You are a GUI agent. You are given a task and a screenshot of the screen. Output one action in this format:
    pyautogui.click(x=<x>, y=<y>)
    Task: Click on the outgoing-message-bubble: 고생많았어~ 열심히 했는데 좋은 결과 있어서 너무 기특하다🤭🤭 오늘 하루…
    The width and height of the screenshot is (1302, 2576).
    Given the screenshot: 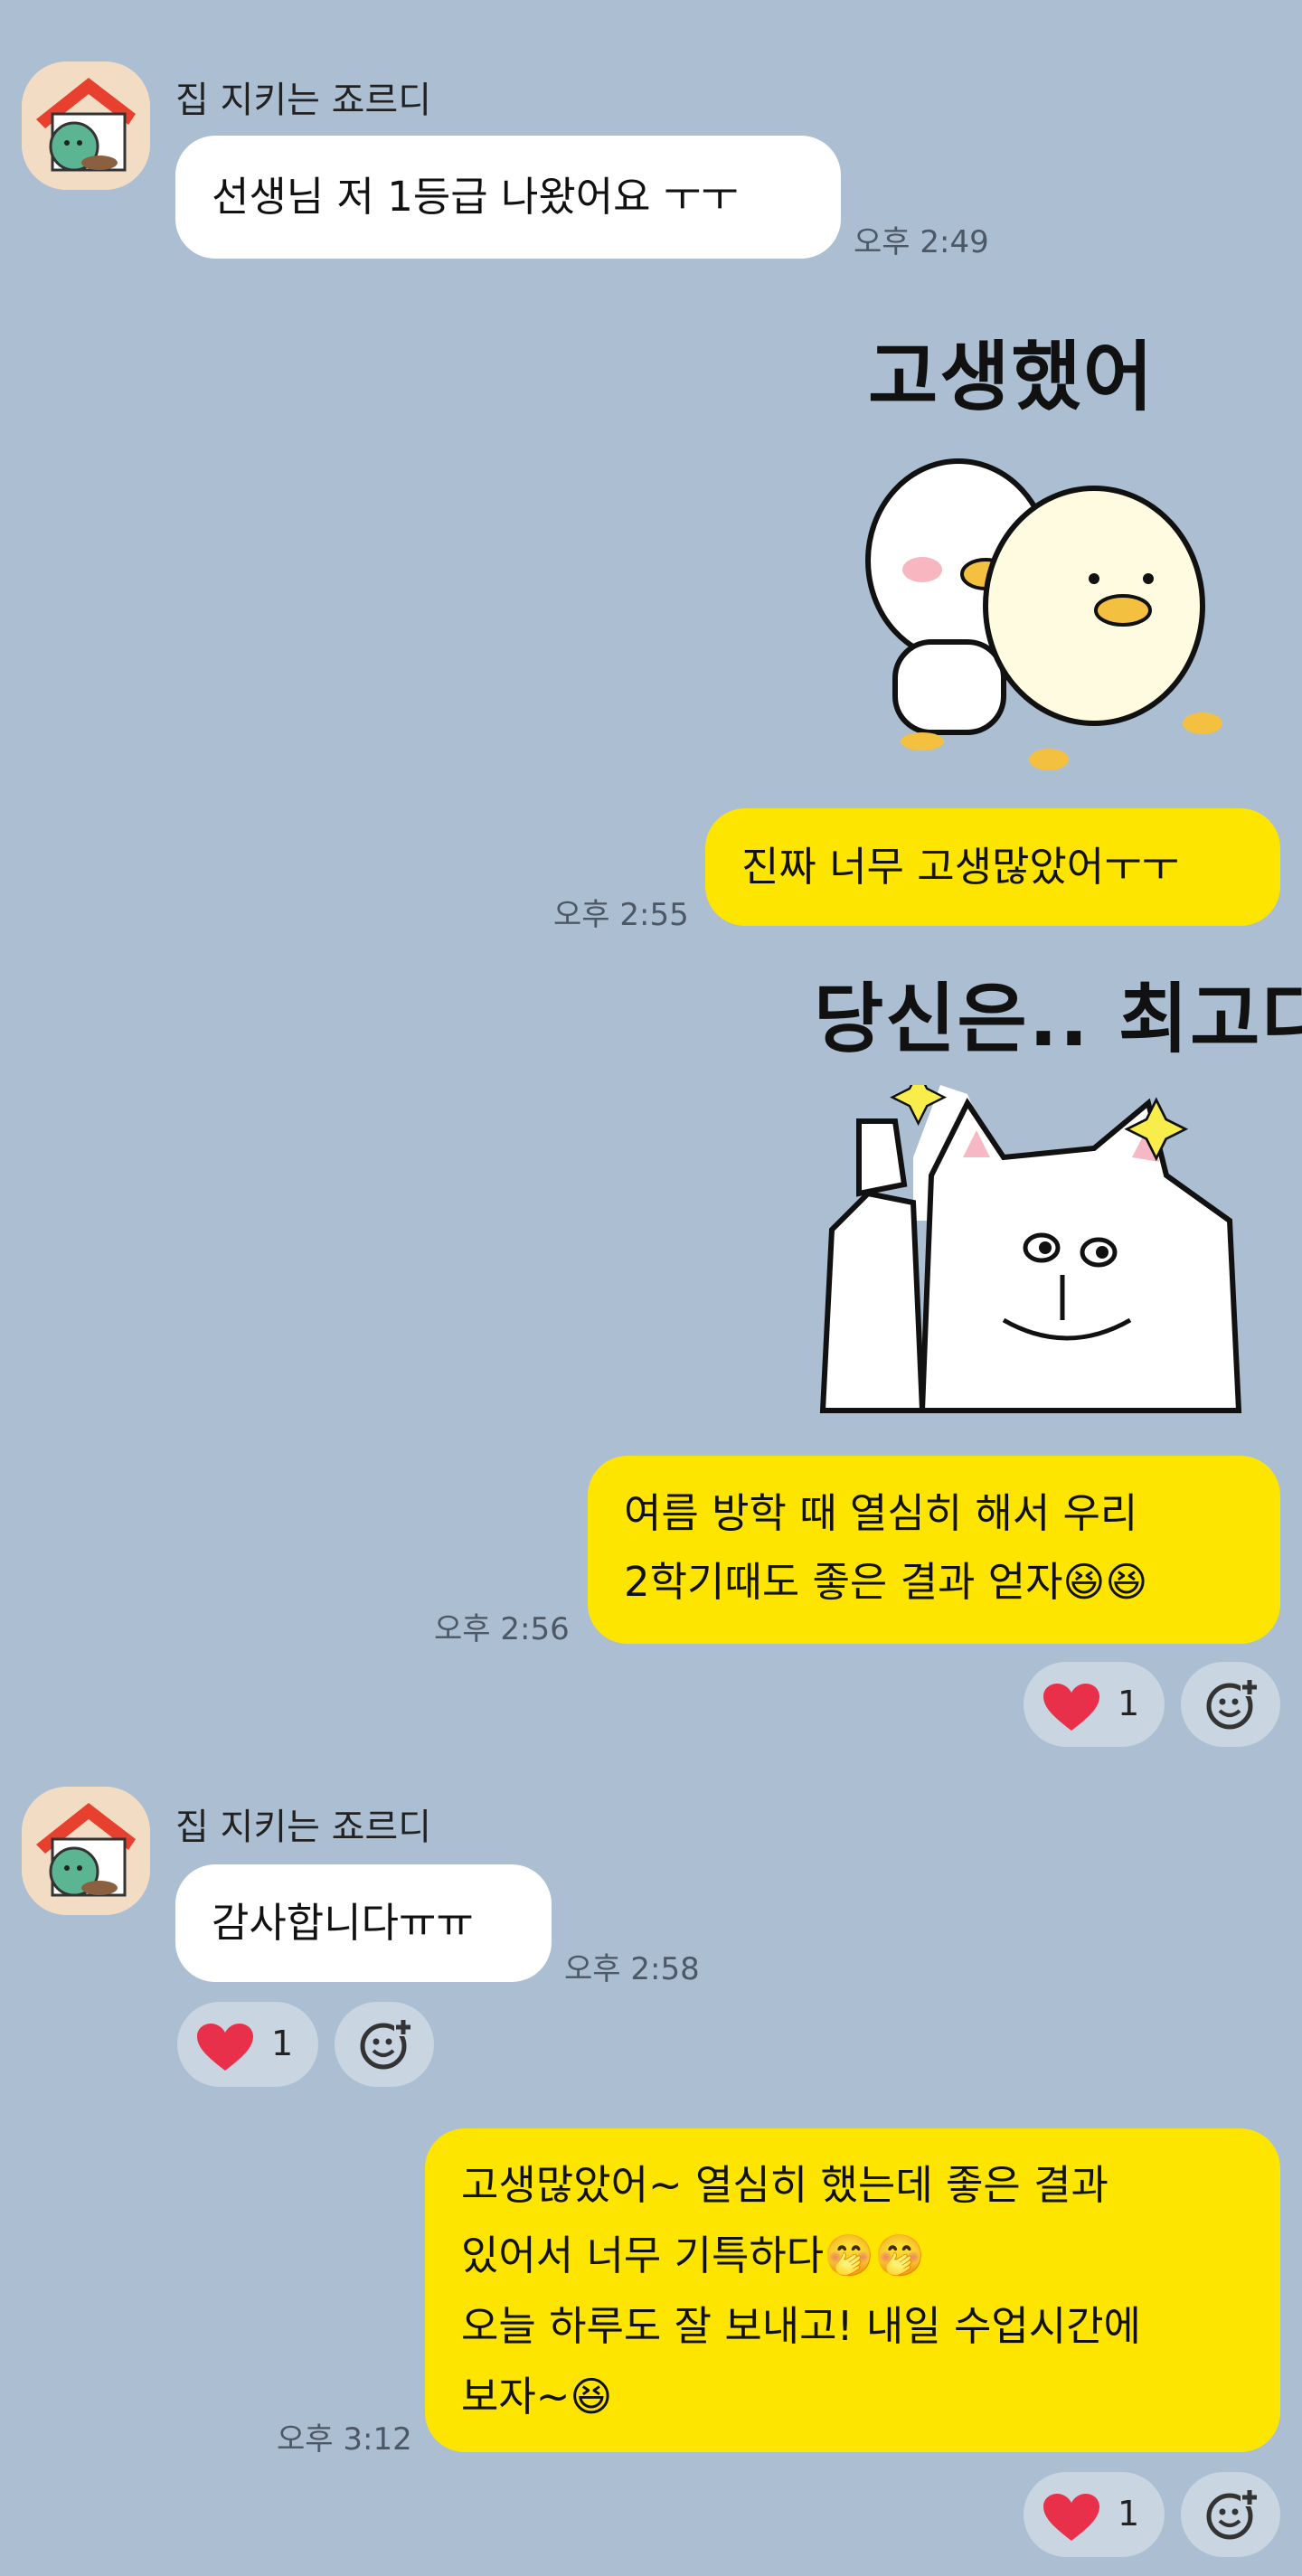 What is the action you would take?
    pyautogui.click(x=852, y=2290)
    